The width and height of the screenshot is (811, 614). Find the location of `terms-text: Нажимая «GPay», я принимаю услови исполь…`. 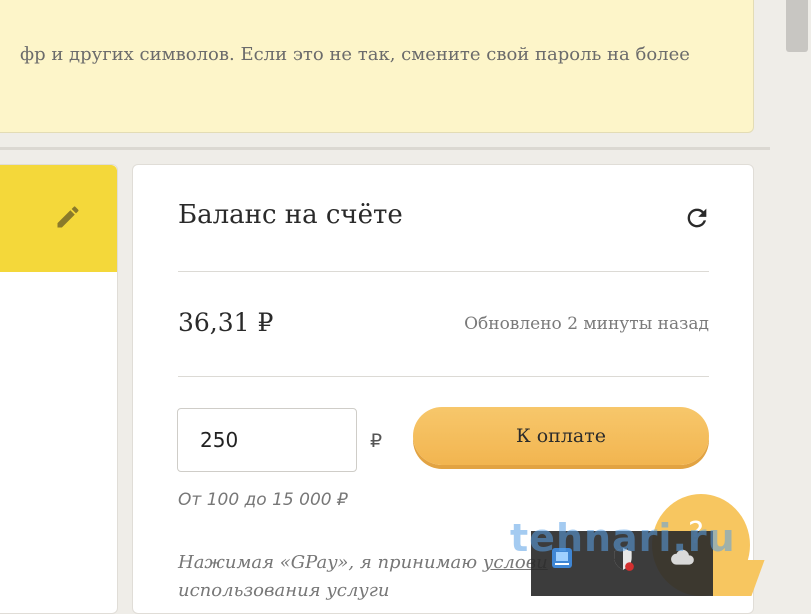

terms-text: Нажимая «GPay», я принимаю услови исполь… is located at coordinates (363, 577).